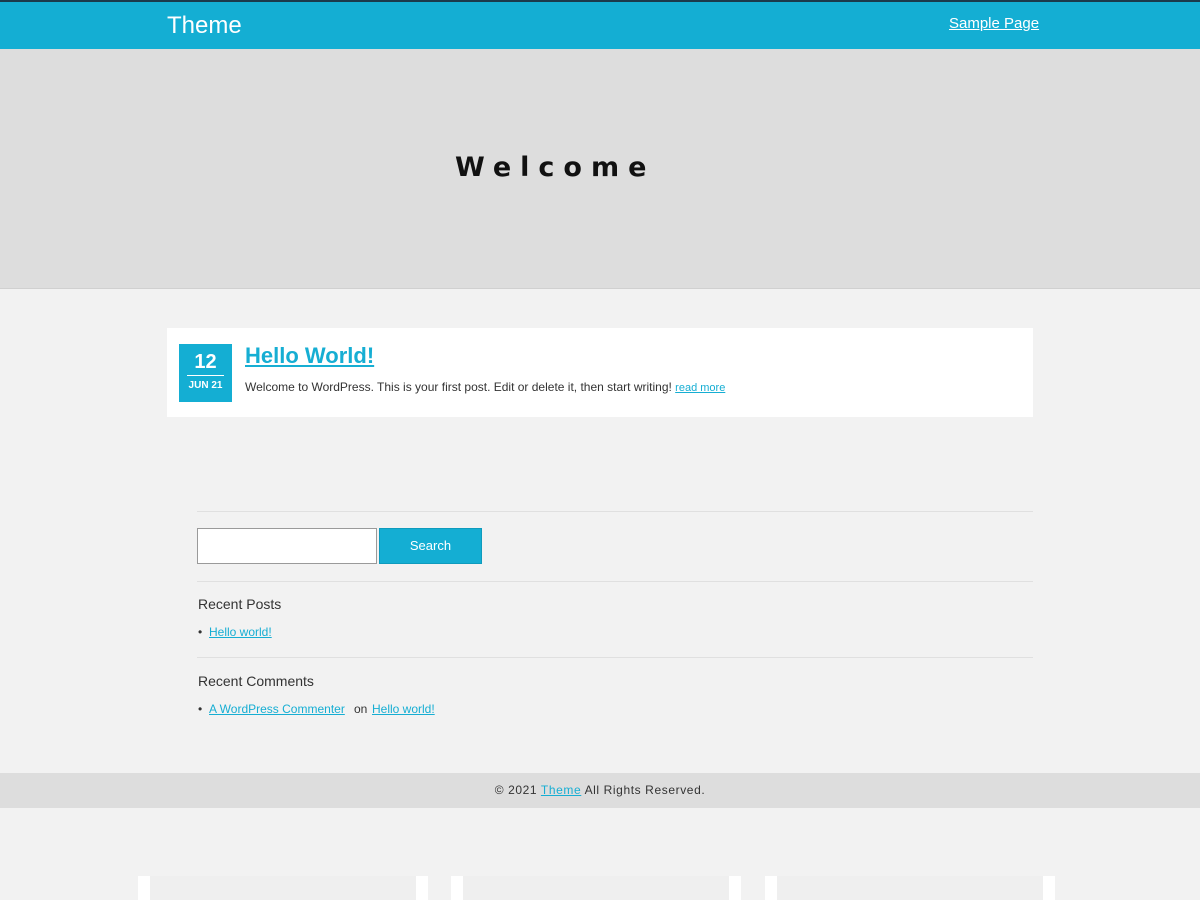  Describe the element at coordinates (205, 385) in the screenshot. I see `post-date-month: JUN 21` at that location.